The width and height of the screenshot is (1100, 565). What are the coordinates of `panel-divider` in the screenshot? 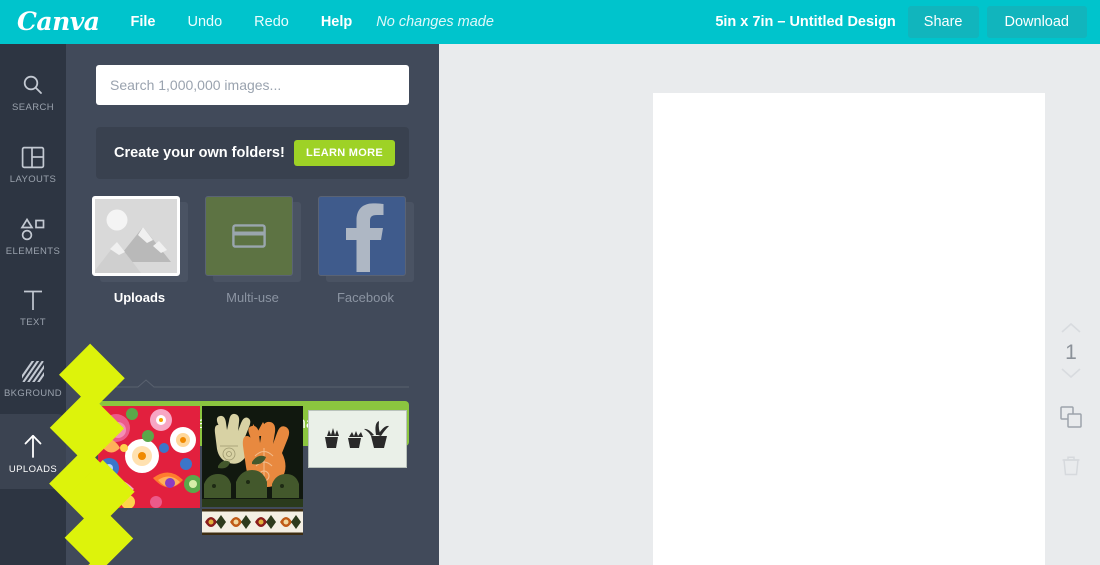 It's located at (252, 382).